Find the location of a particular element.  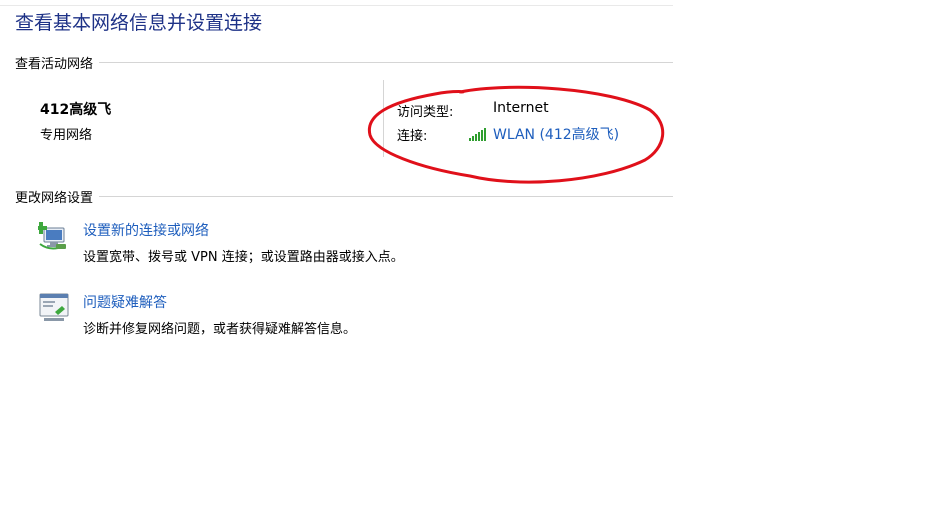

access-type-value: Internet is located at coordinates (521, 108).